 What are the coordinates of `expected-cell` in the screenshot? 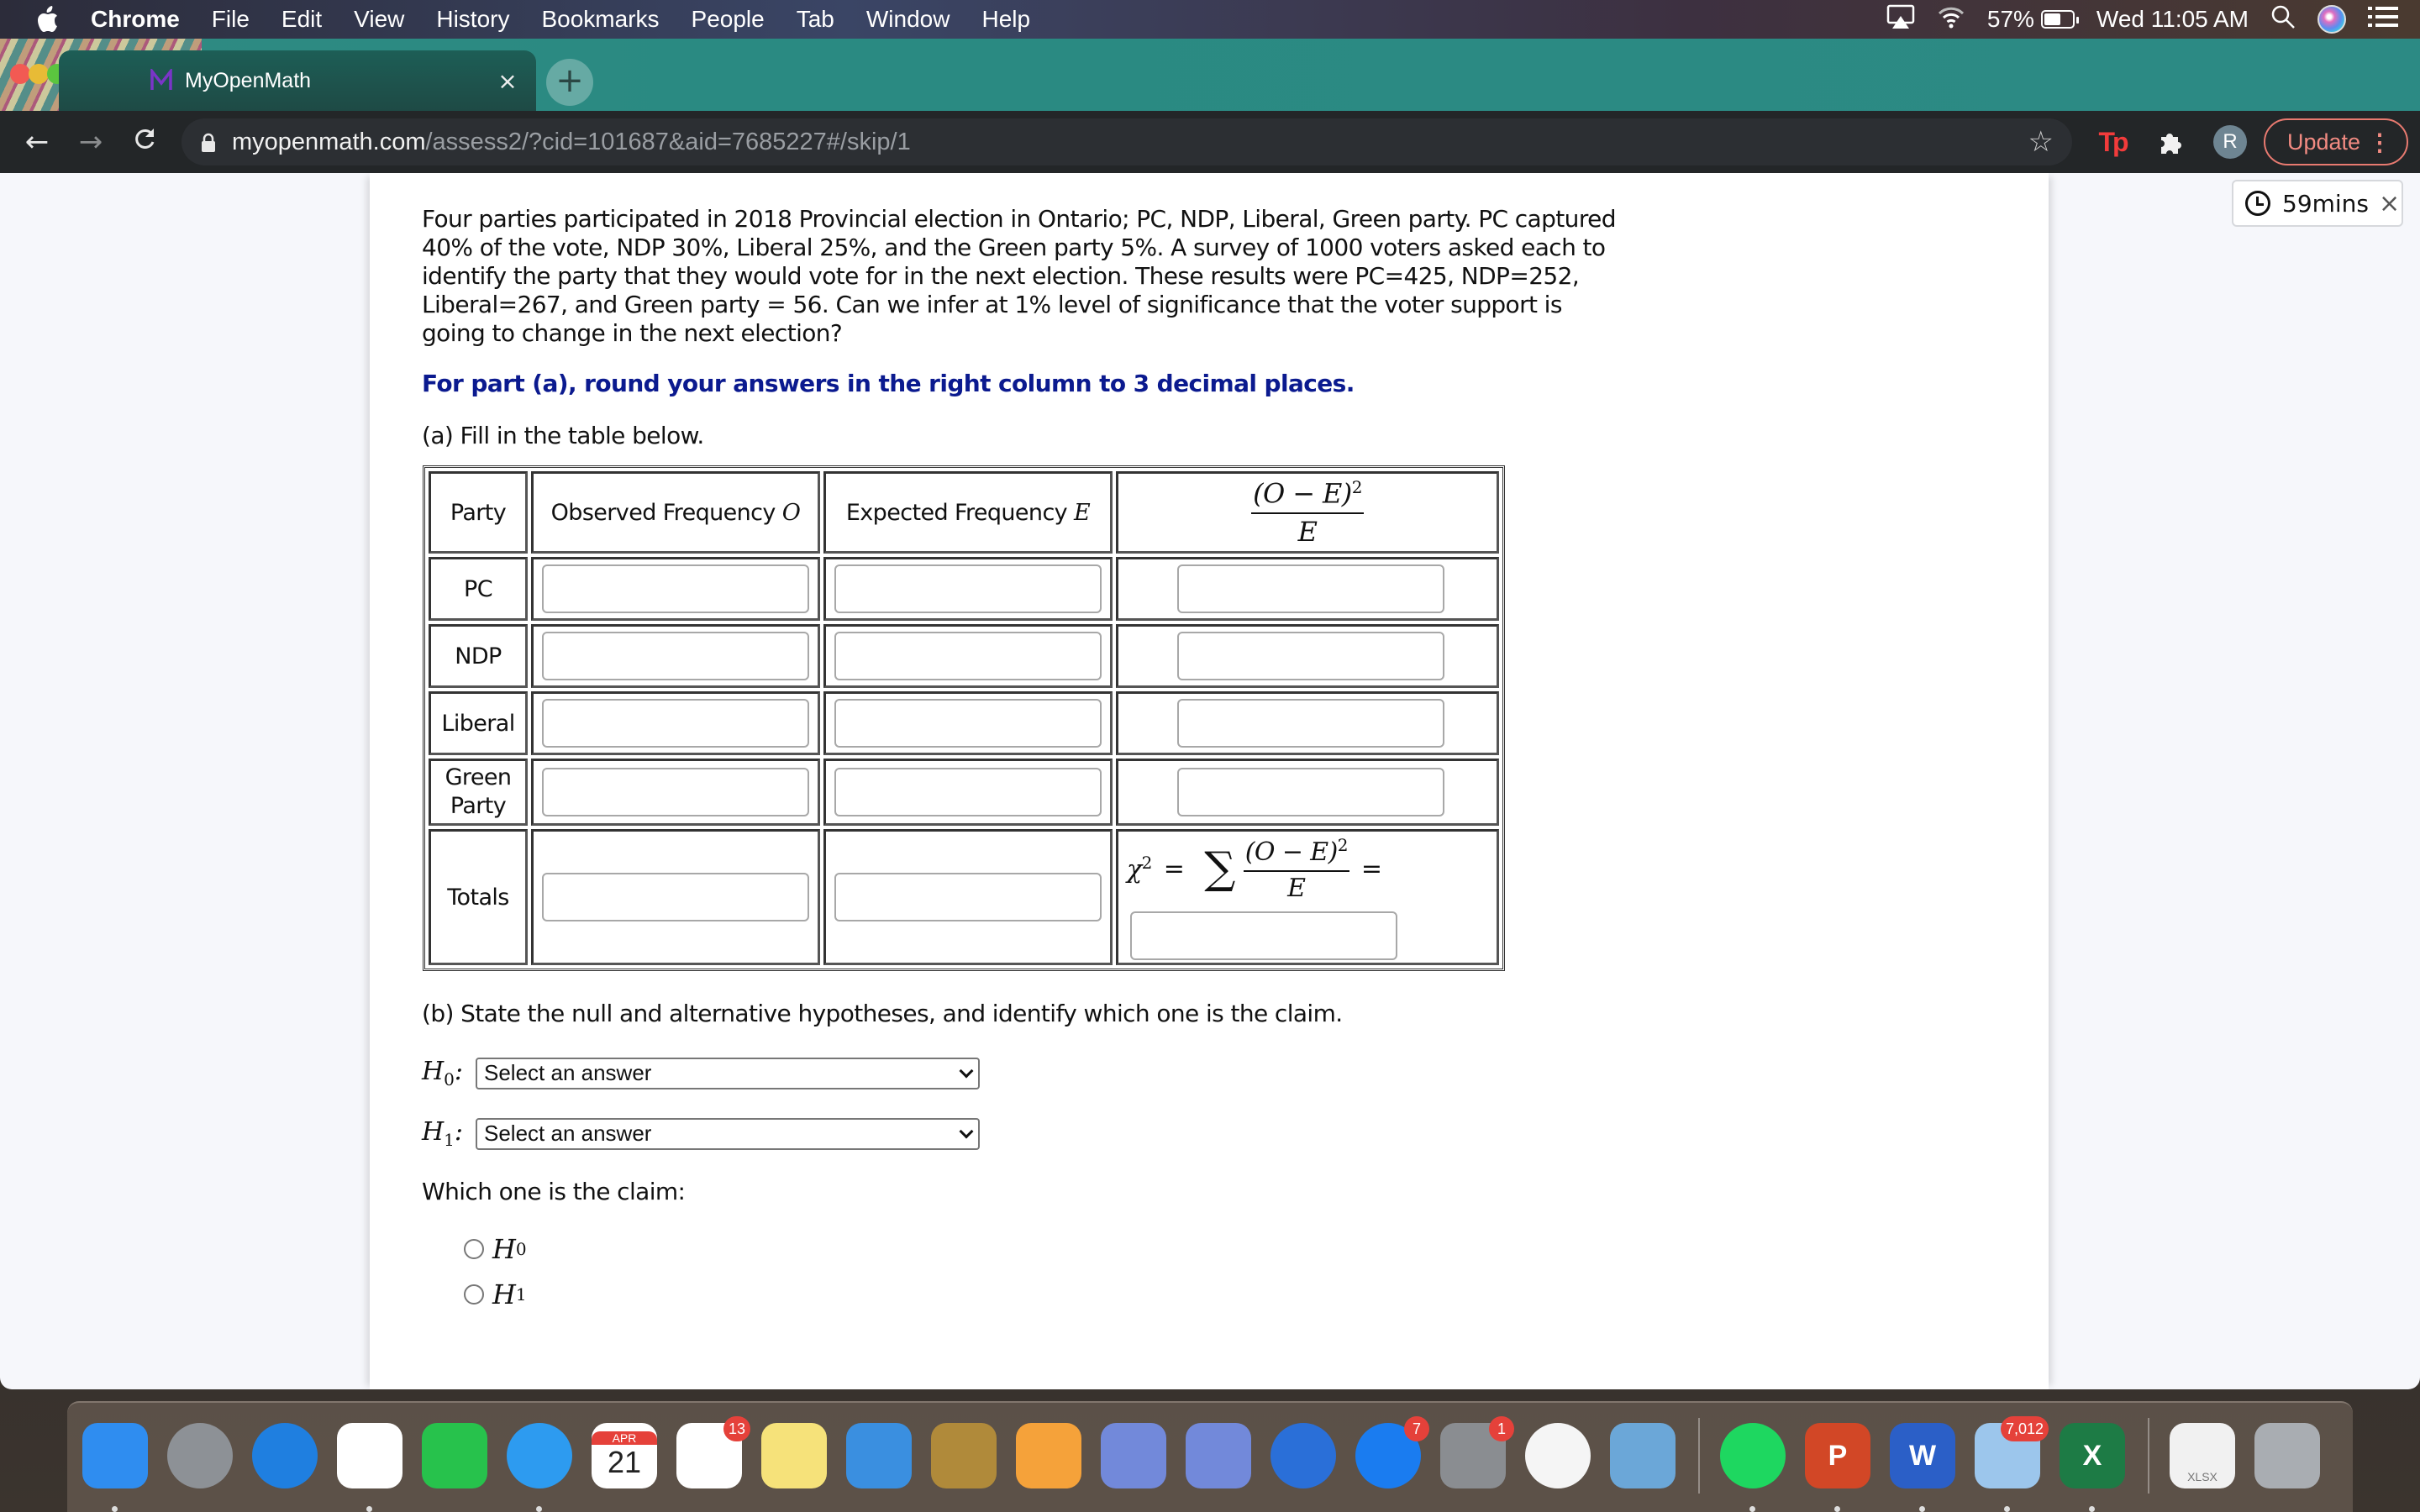 It's located at (968, 792).